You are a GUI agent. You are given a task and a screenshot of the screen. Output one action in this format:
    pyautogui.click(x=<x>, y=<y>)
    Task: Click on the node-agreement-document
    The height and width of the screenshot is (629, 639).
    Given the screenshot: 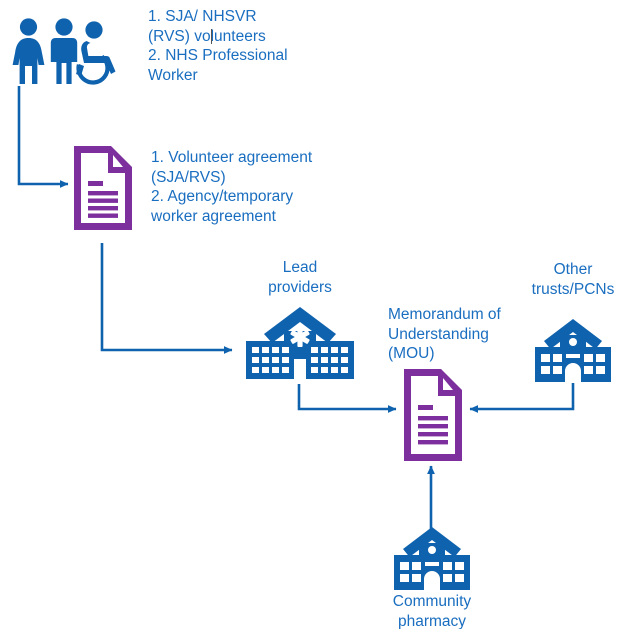 What is the action you would take?
    pyautogui.click(x=103, y=188)
    